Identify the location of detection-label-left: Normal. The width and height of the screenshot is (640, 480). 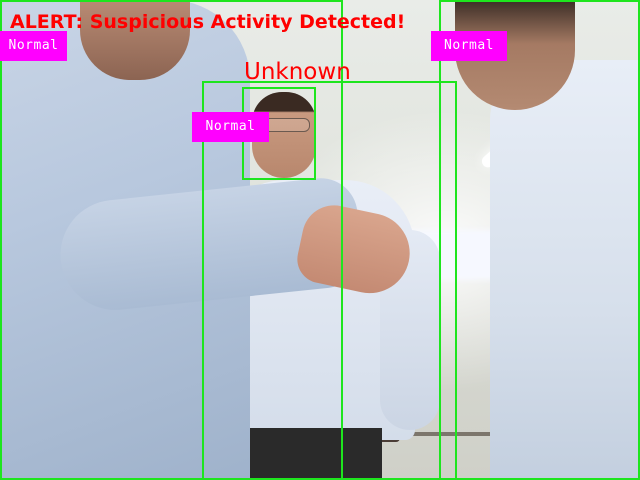
(33, 46).